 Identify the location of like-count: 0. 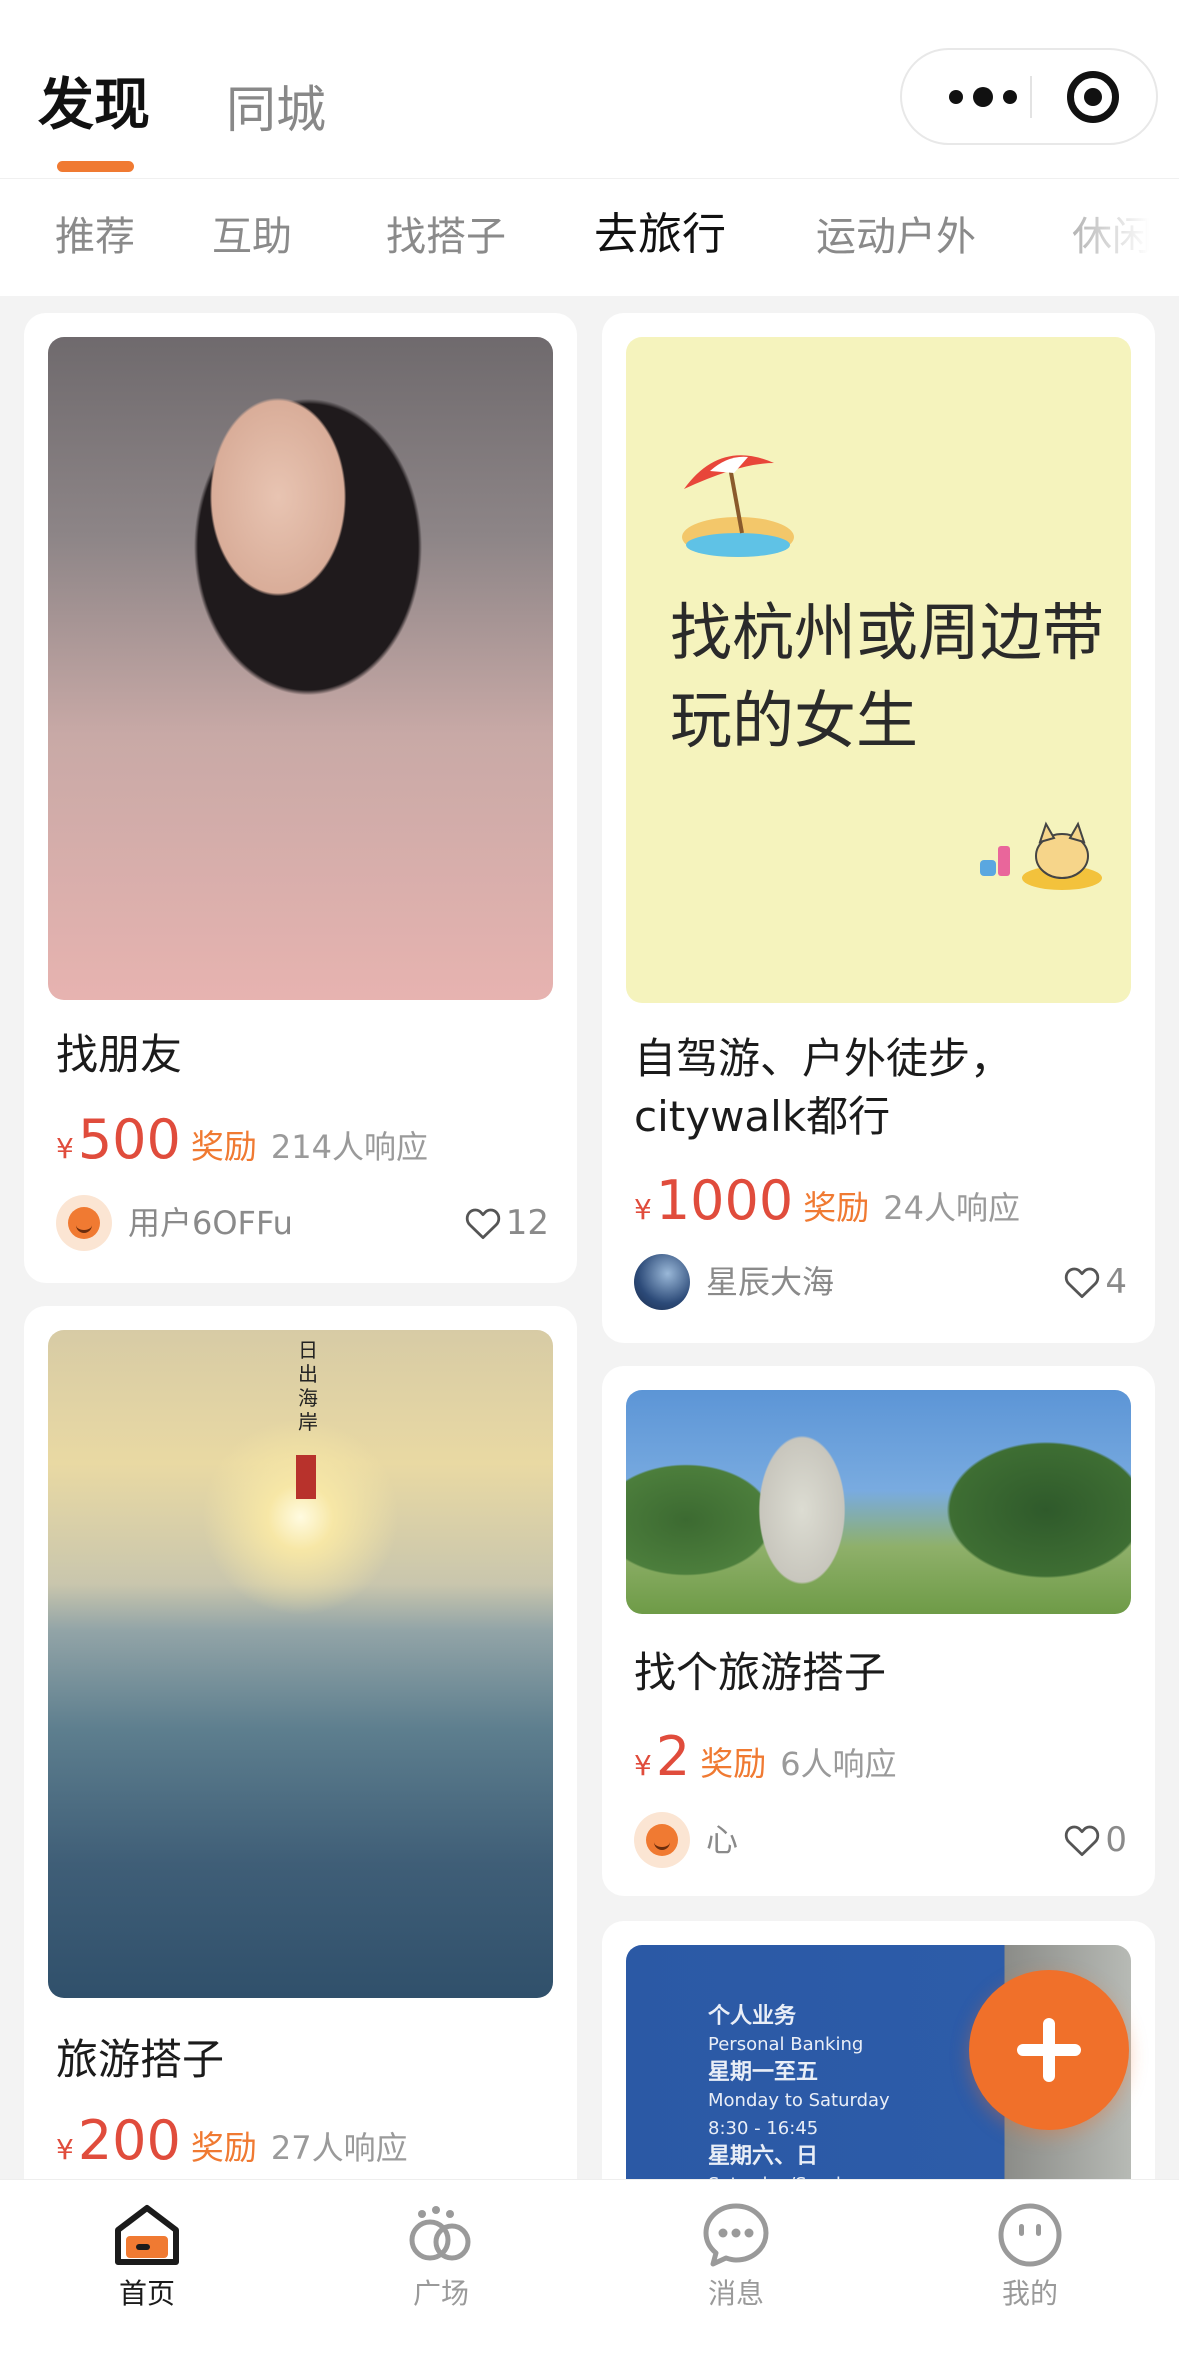
(1116, 1840).